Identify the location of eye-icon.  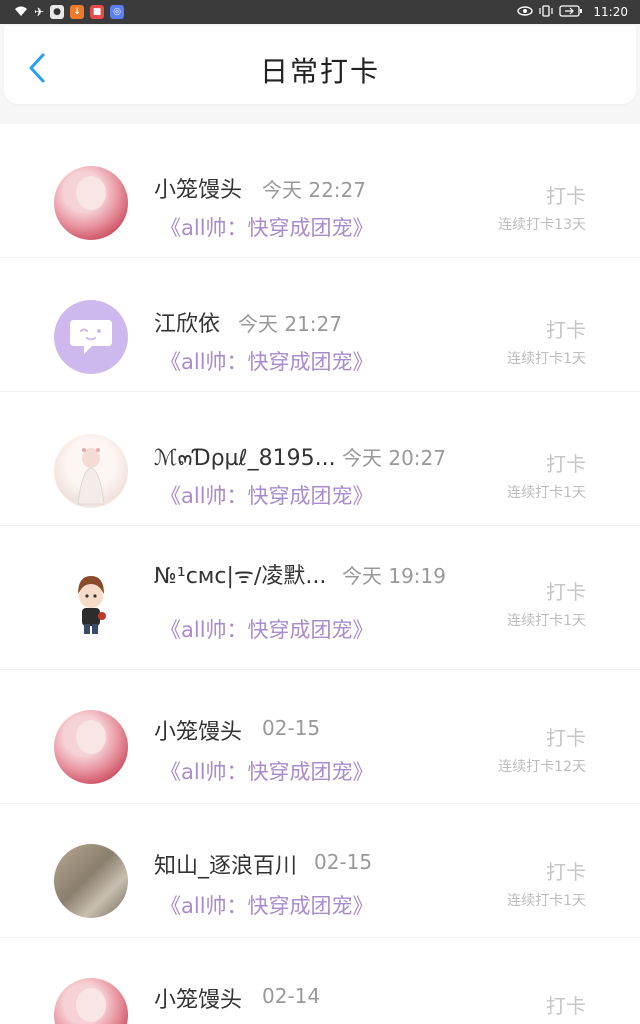
(525, 12).